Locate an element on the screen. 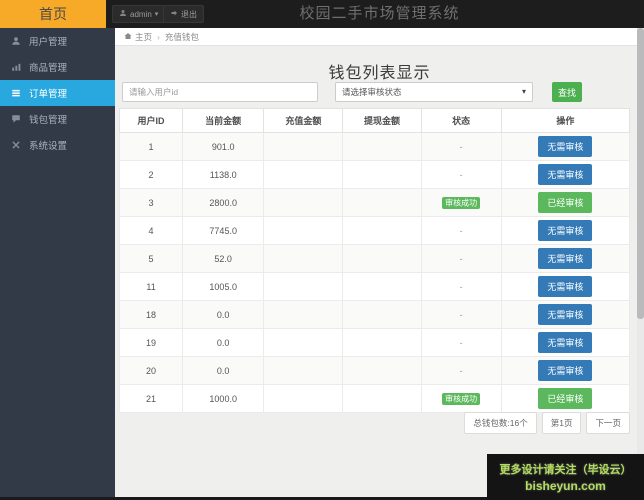  search-button: 查找 is located at coordinates (567, 92).